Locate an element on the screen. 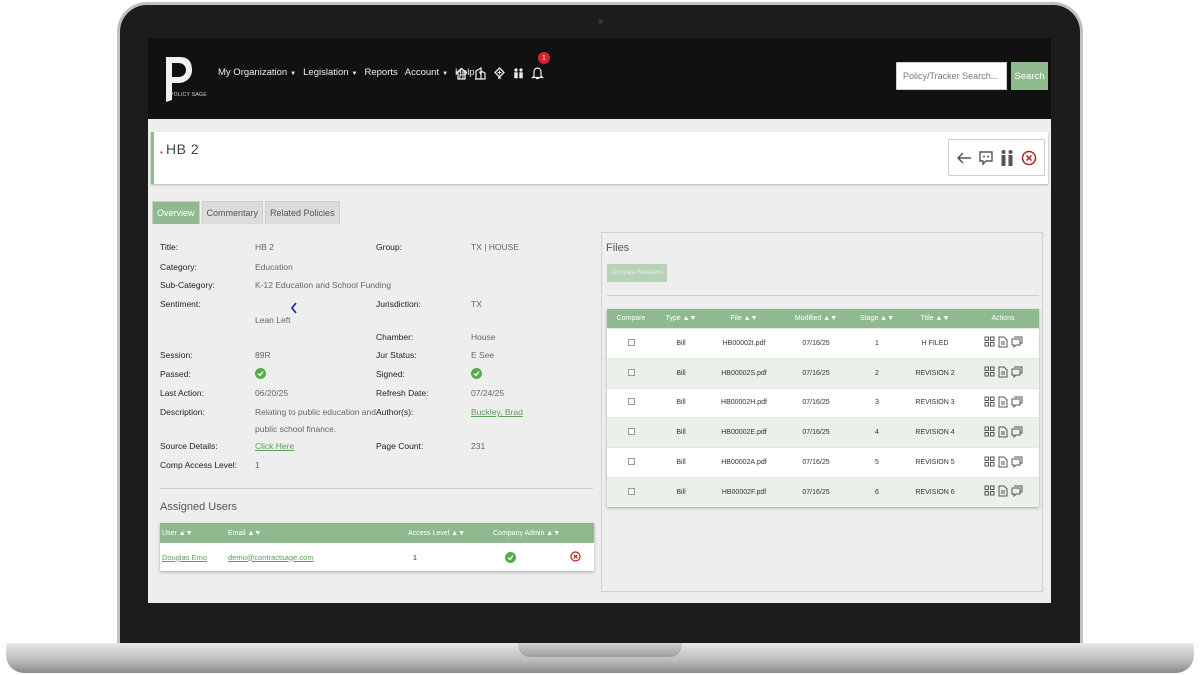 This screenshot has width=1200, height=675. title-label: Title: is located at coordinates (169, 247).